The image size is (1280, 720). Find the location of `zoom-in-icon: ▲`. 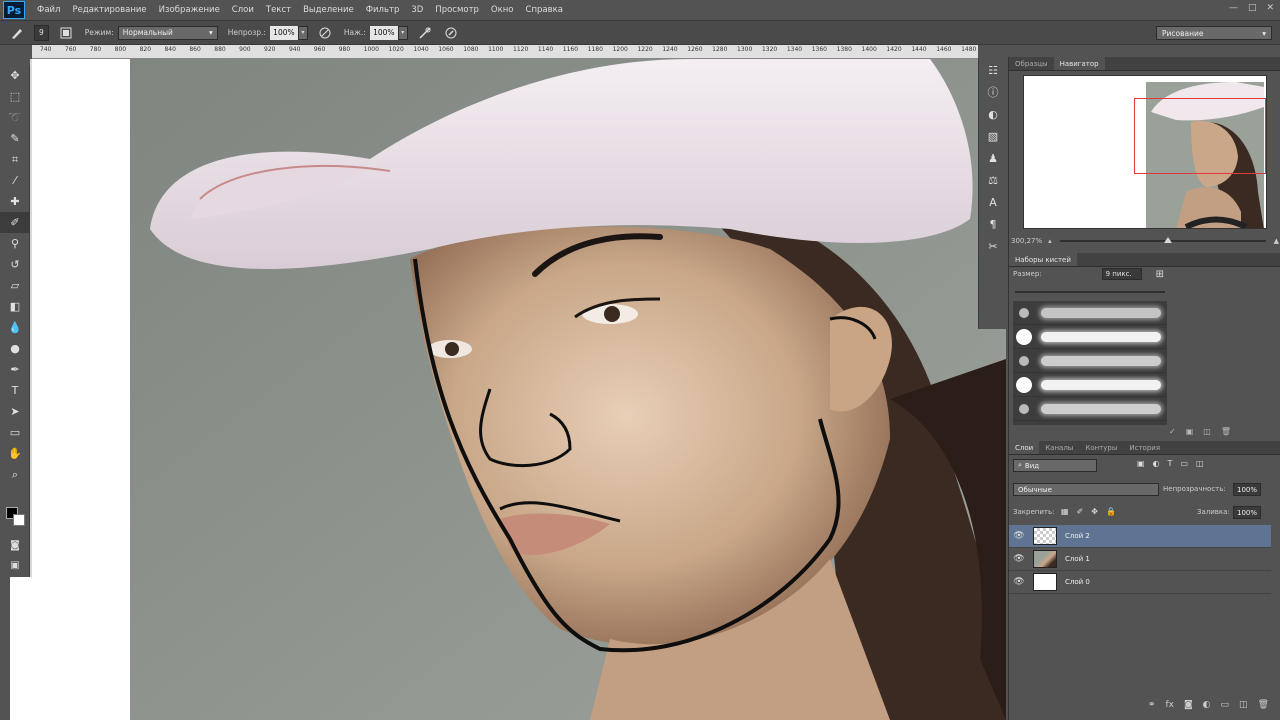

zoom-in-icon: ▲ is located at coordinates (1276, 241).